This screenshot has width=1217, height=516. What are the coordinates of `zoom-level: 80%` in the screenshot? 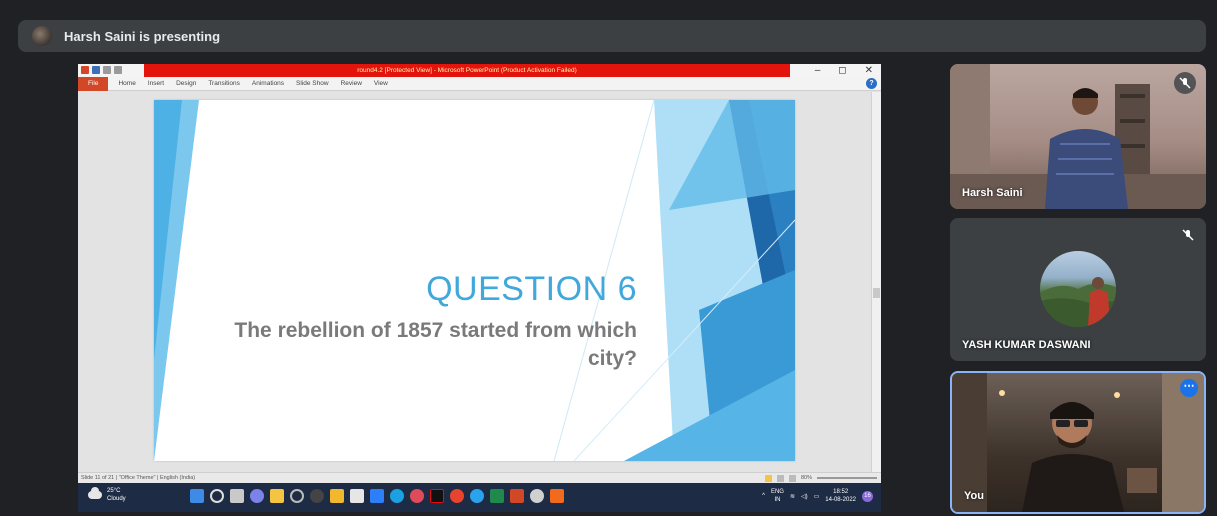 It's located at (806, 478).